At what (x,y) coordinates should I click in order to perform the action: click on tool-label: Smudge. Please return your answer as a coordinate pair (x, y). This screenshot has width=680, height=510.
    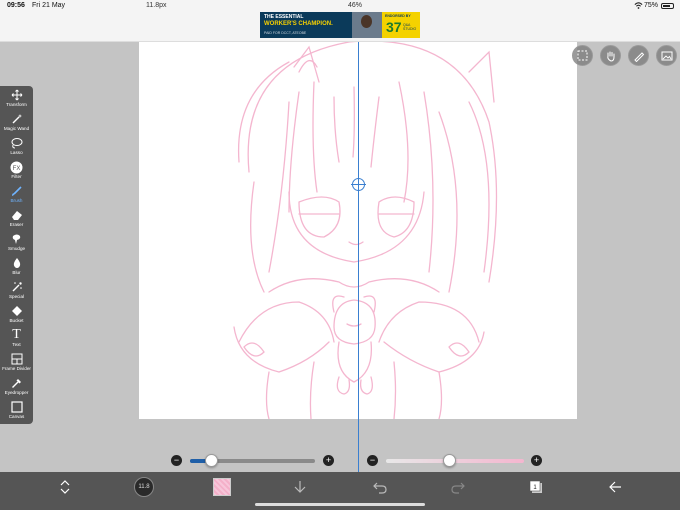
    Looking at the image, I should click on (16, 248).